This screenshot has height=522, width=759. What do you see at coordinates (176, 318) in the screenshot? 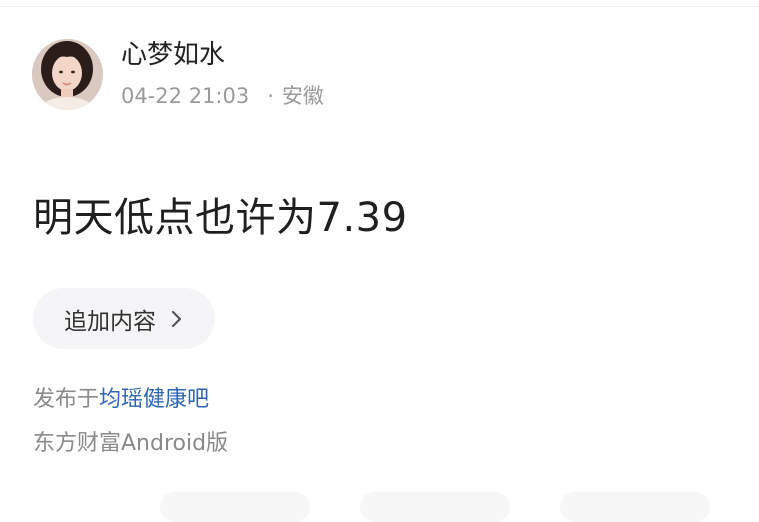
I see `chevron-right-icon` at bounding box center [176, 318].